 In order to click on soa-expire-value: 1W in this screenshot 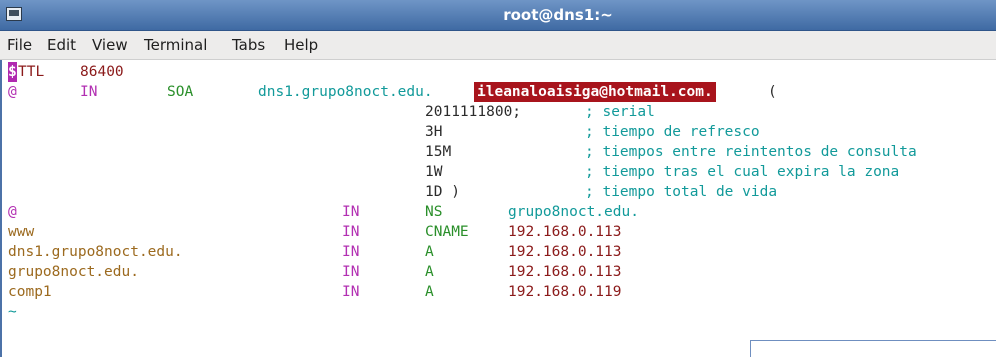, I will do `click(434, 172)`.